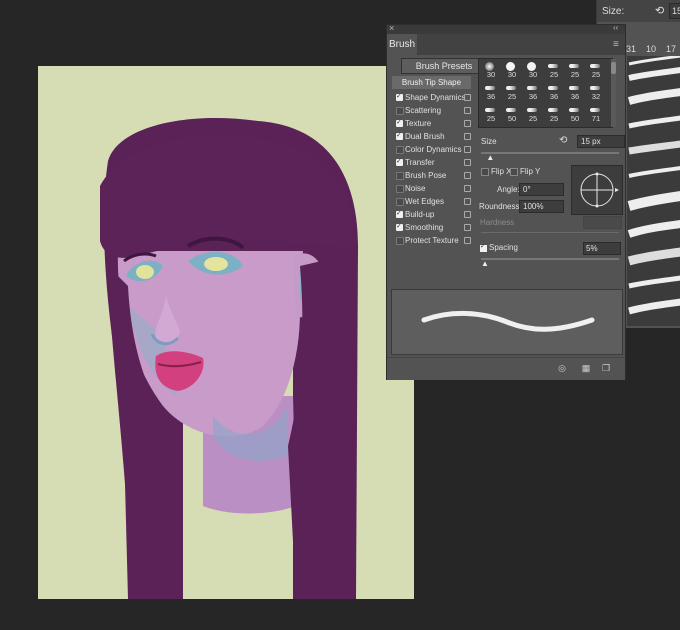 The image size is (680, 630). What do you see at coordinates (391, 28) in the screenshot?
I see `close-icon: ×` at bounding box center [391, 28].